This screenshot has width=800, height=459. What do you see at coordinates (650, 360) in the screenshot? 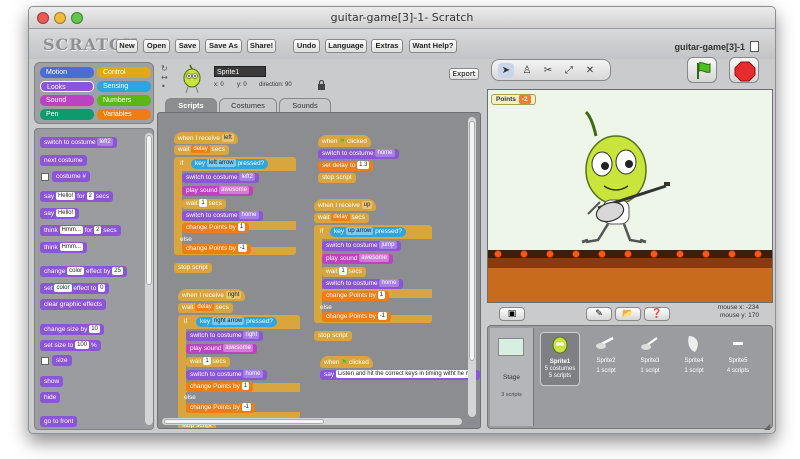
I see `sprite-tile-sprite3: Sprite3 1 script` at bounding box center [650, 360].